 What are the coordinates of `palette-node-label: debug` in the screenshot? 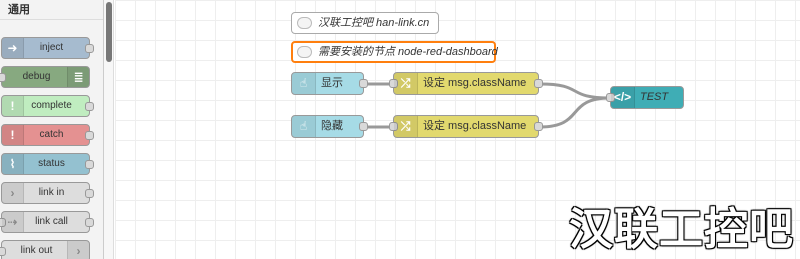 It's located at (36, 76).